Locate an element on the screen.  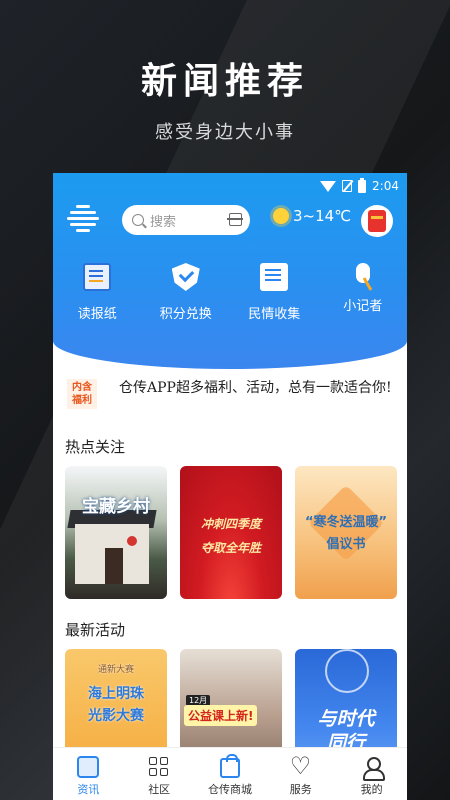
home-icon is located at coordinates (88, 767).